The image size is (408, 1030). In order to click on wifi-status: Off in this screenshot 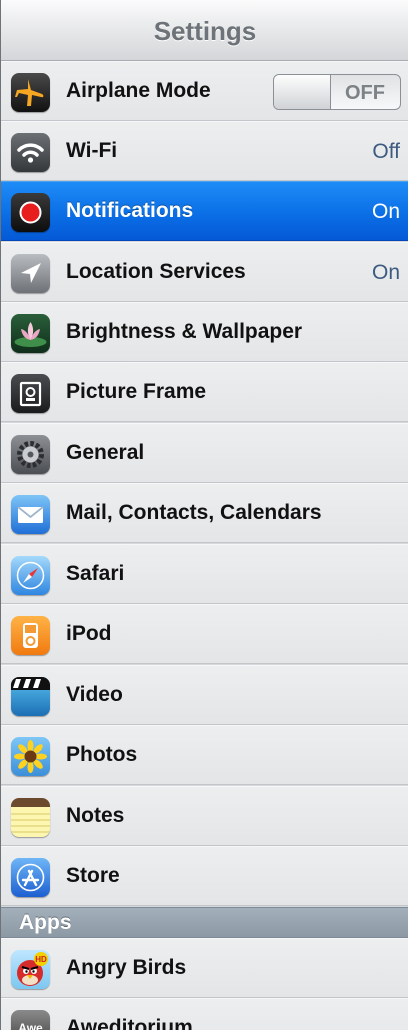, I will do `click(386, 151)`.